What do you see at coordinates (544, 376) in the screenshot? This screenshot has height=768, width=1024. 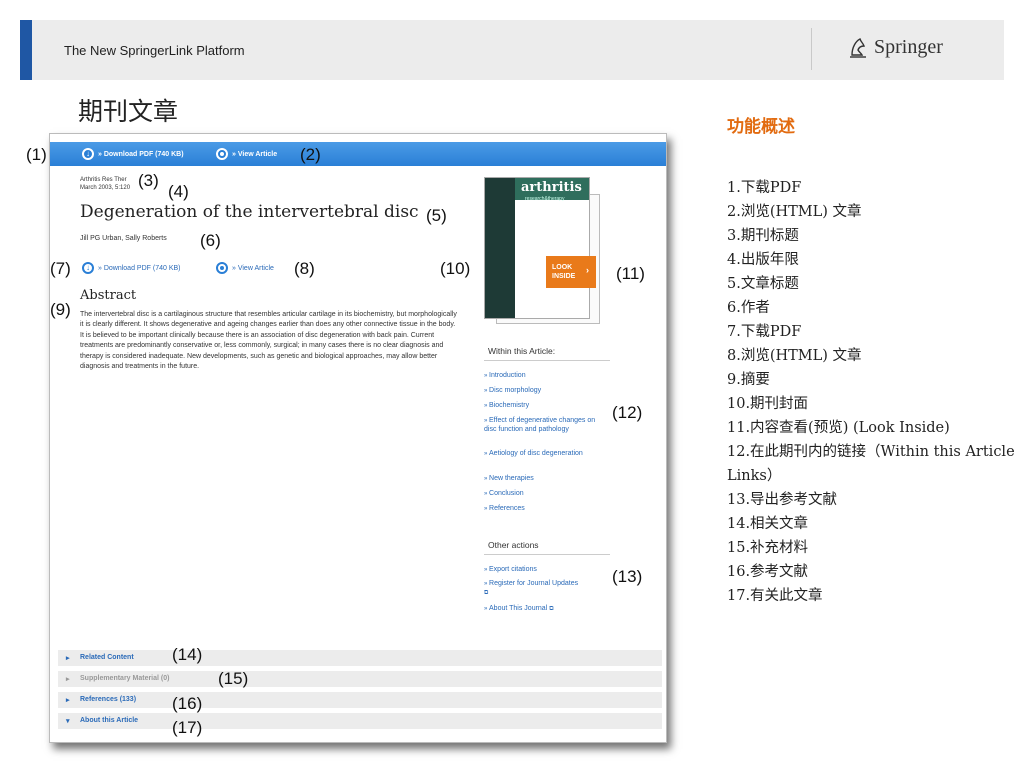 I see `within-link-introduction: » Introduction` at bounding box center [544, 376].